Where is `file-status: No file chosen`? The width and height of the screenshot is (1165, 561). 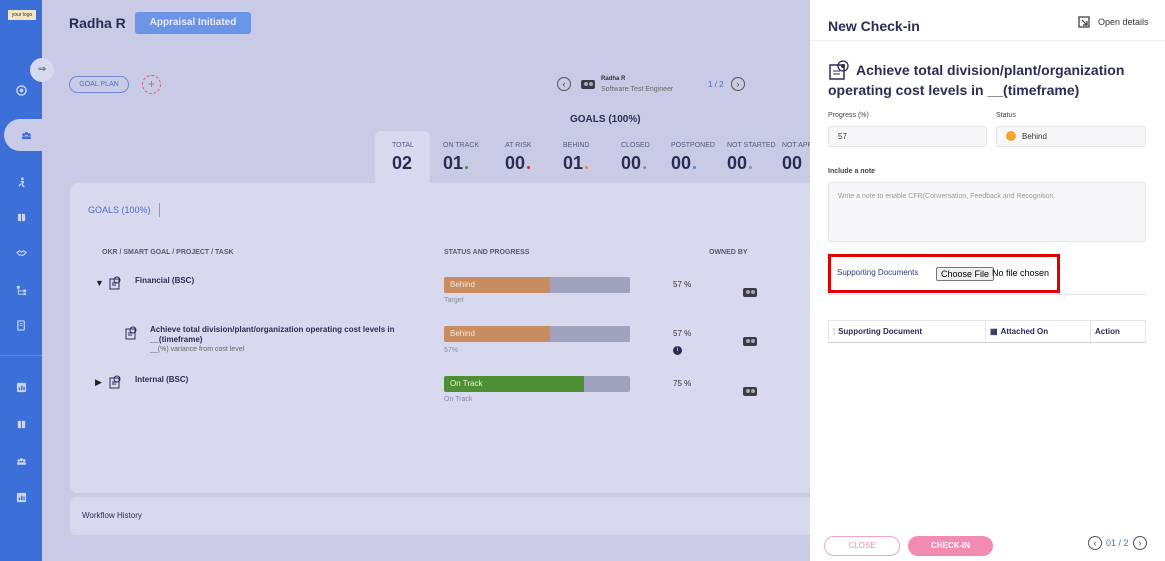 file-status: No file chosen is located at coordinates (1021, 273).